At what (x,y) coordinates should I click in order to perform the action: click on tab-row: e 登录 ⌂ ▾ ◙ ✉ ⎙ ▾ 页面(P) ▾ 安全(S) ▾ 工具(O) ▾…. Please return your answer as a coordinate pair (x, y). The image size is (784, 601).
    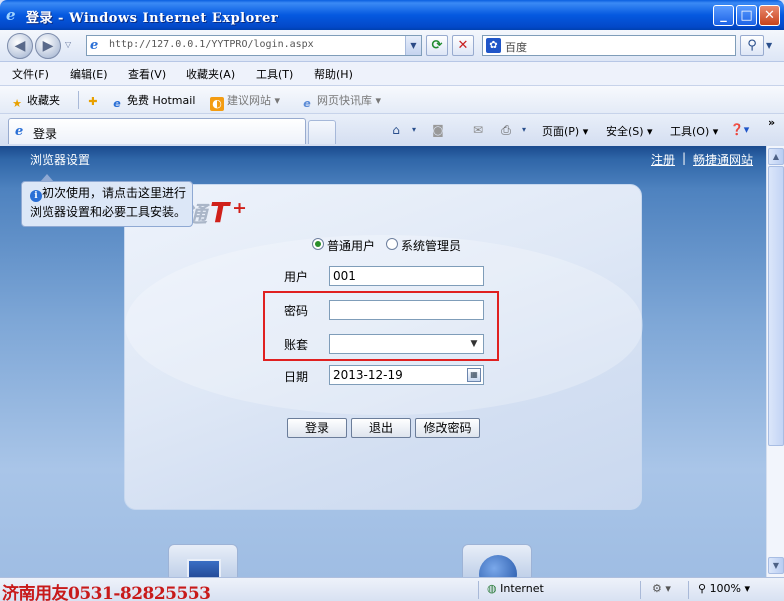
    Looking at the image, I should click on (392, 130).